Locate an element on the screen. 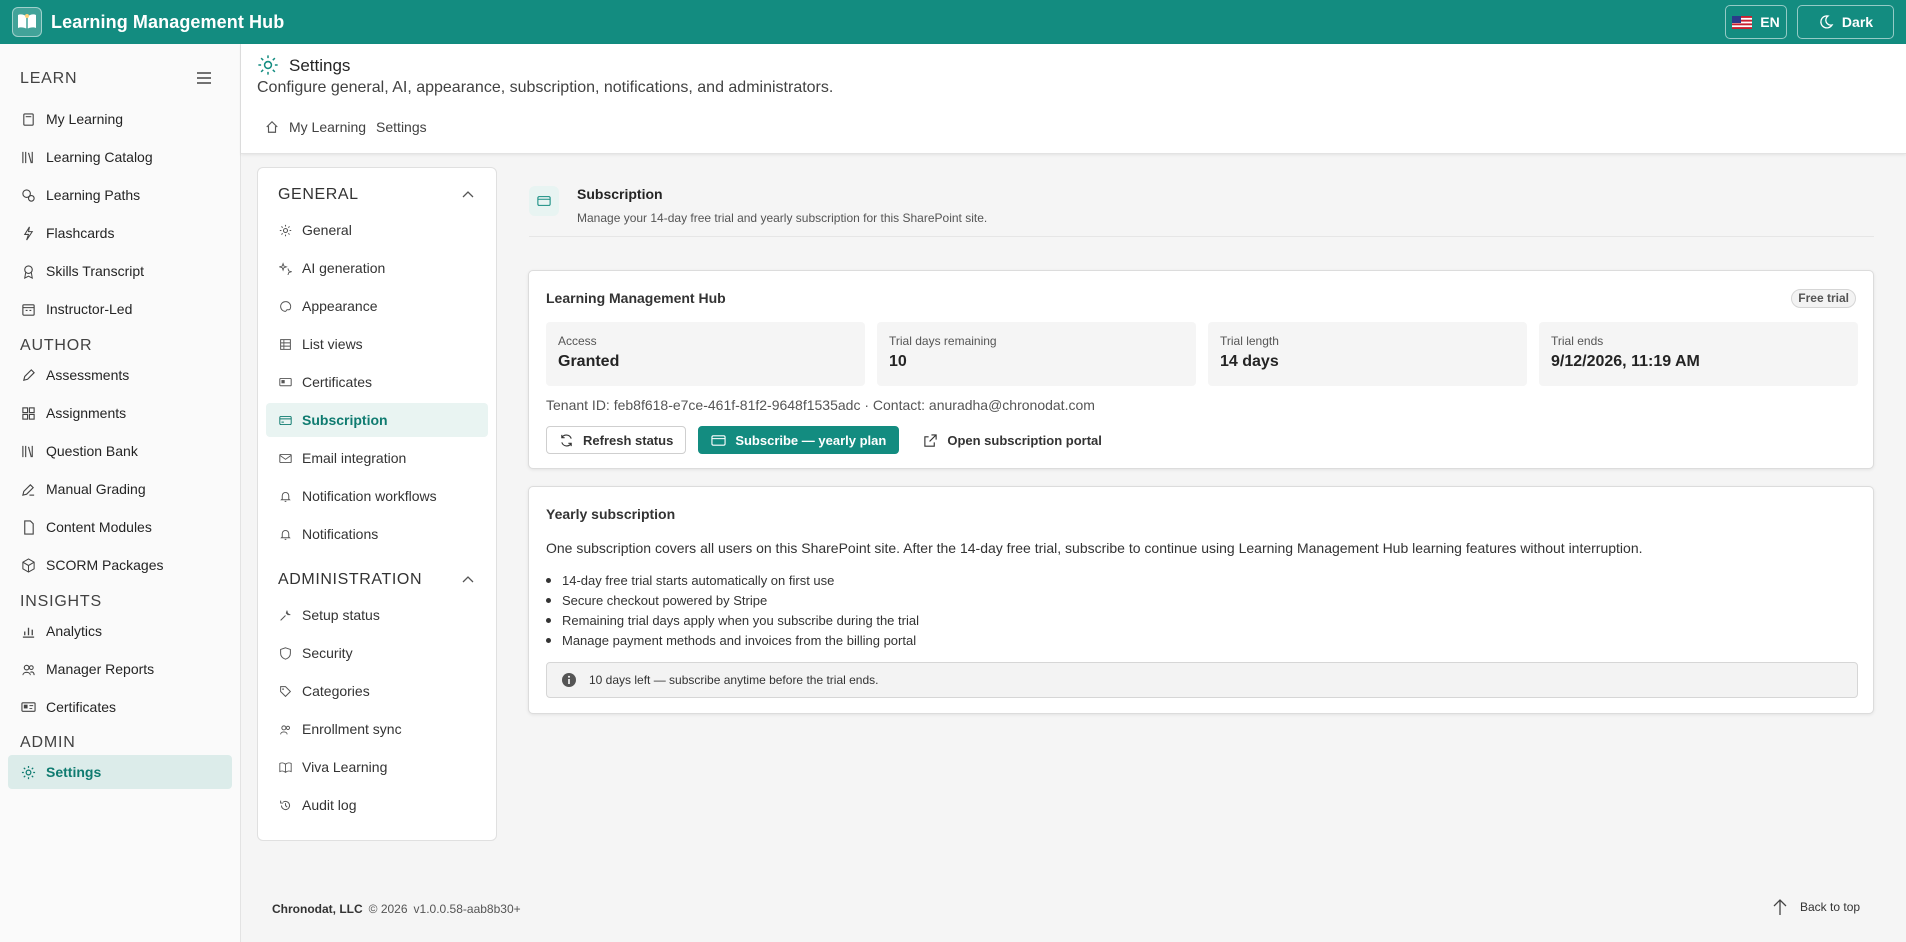 The width and height of the screenshot is (1906, 942). bell-icon is located at coordinates (285, 496).